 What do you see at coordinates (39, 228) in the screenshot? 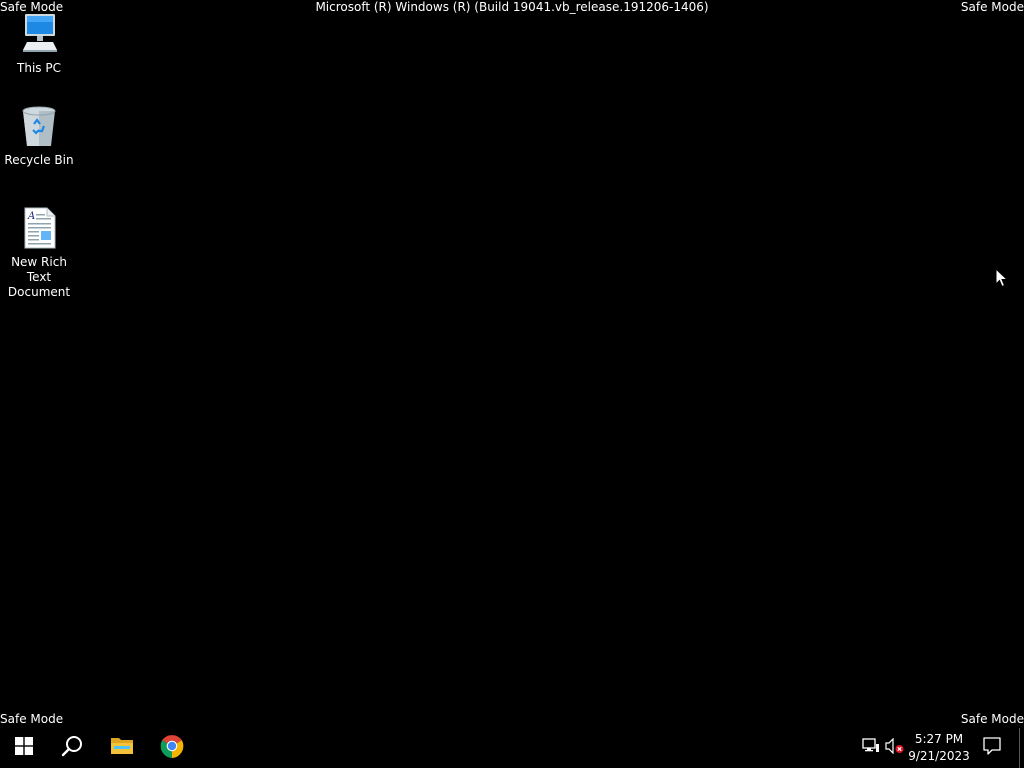
I see `rich-text-document-icon: A` at bounding box center [39, 228].